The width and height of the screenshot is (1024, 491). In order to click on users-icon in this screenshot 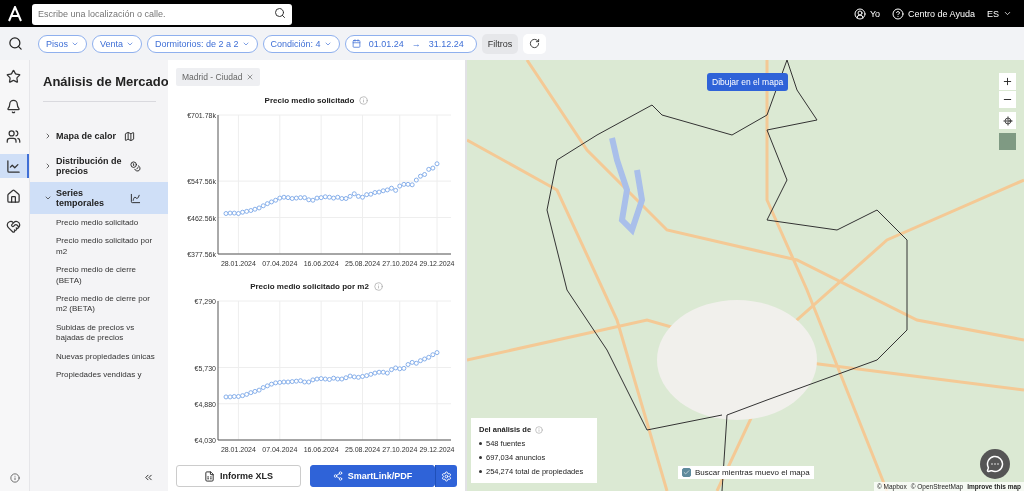, I will do `click(13, 136)`.